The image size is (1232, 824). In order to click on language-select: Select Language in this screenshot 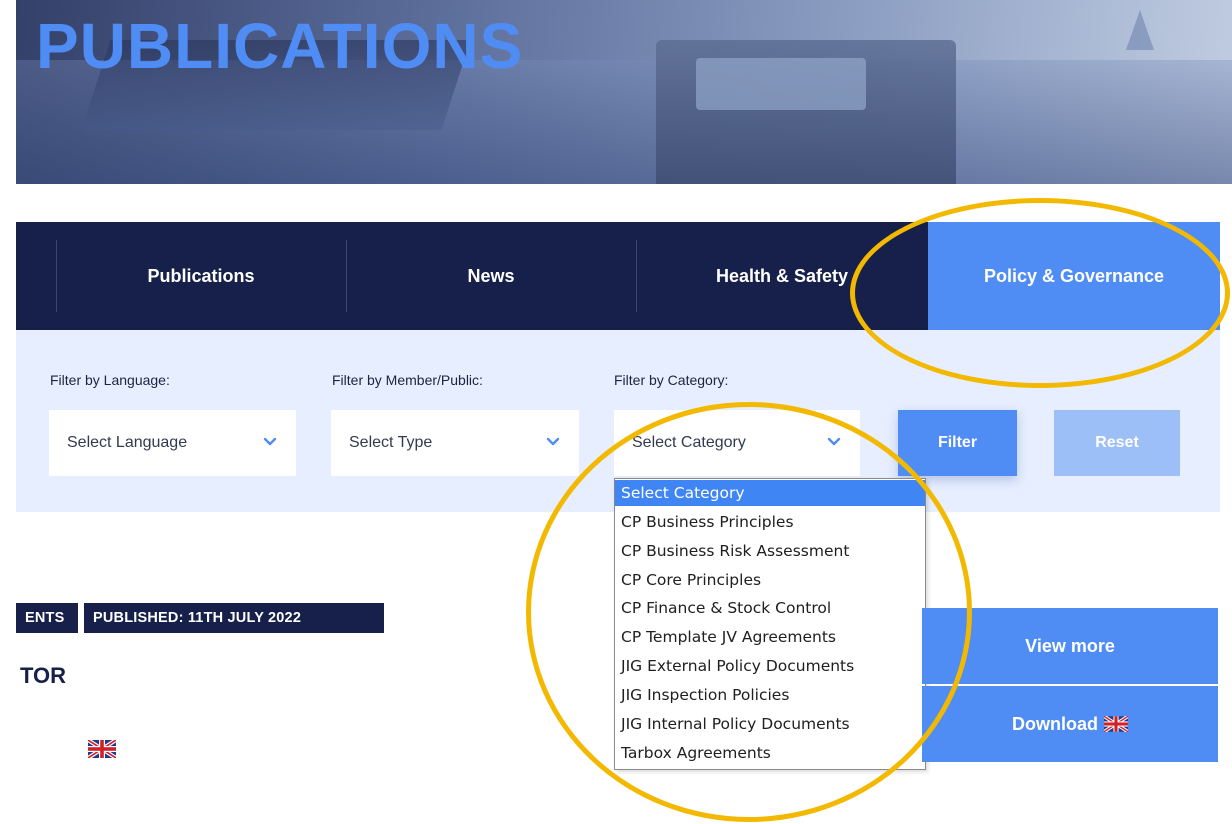, I will do `click(172, 443)`.